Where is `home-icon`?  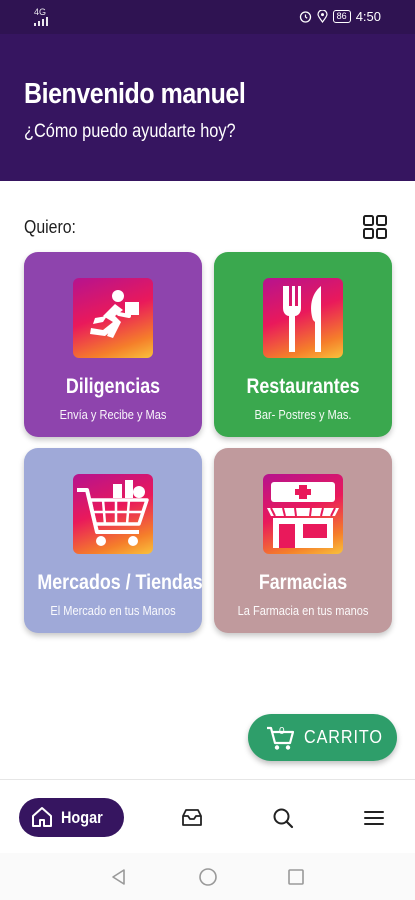
home-icon is located at coordinates (42, 817).